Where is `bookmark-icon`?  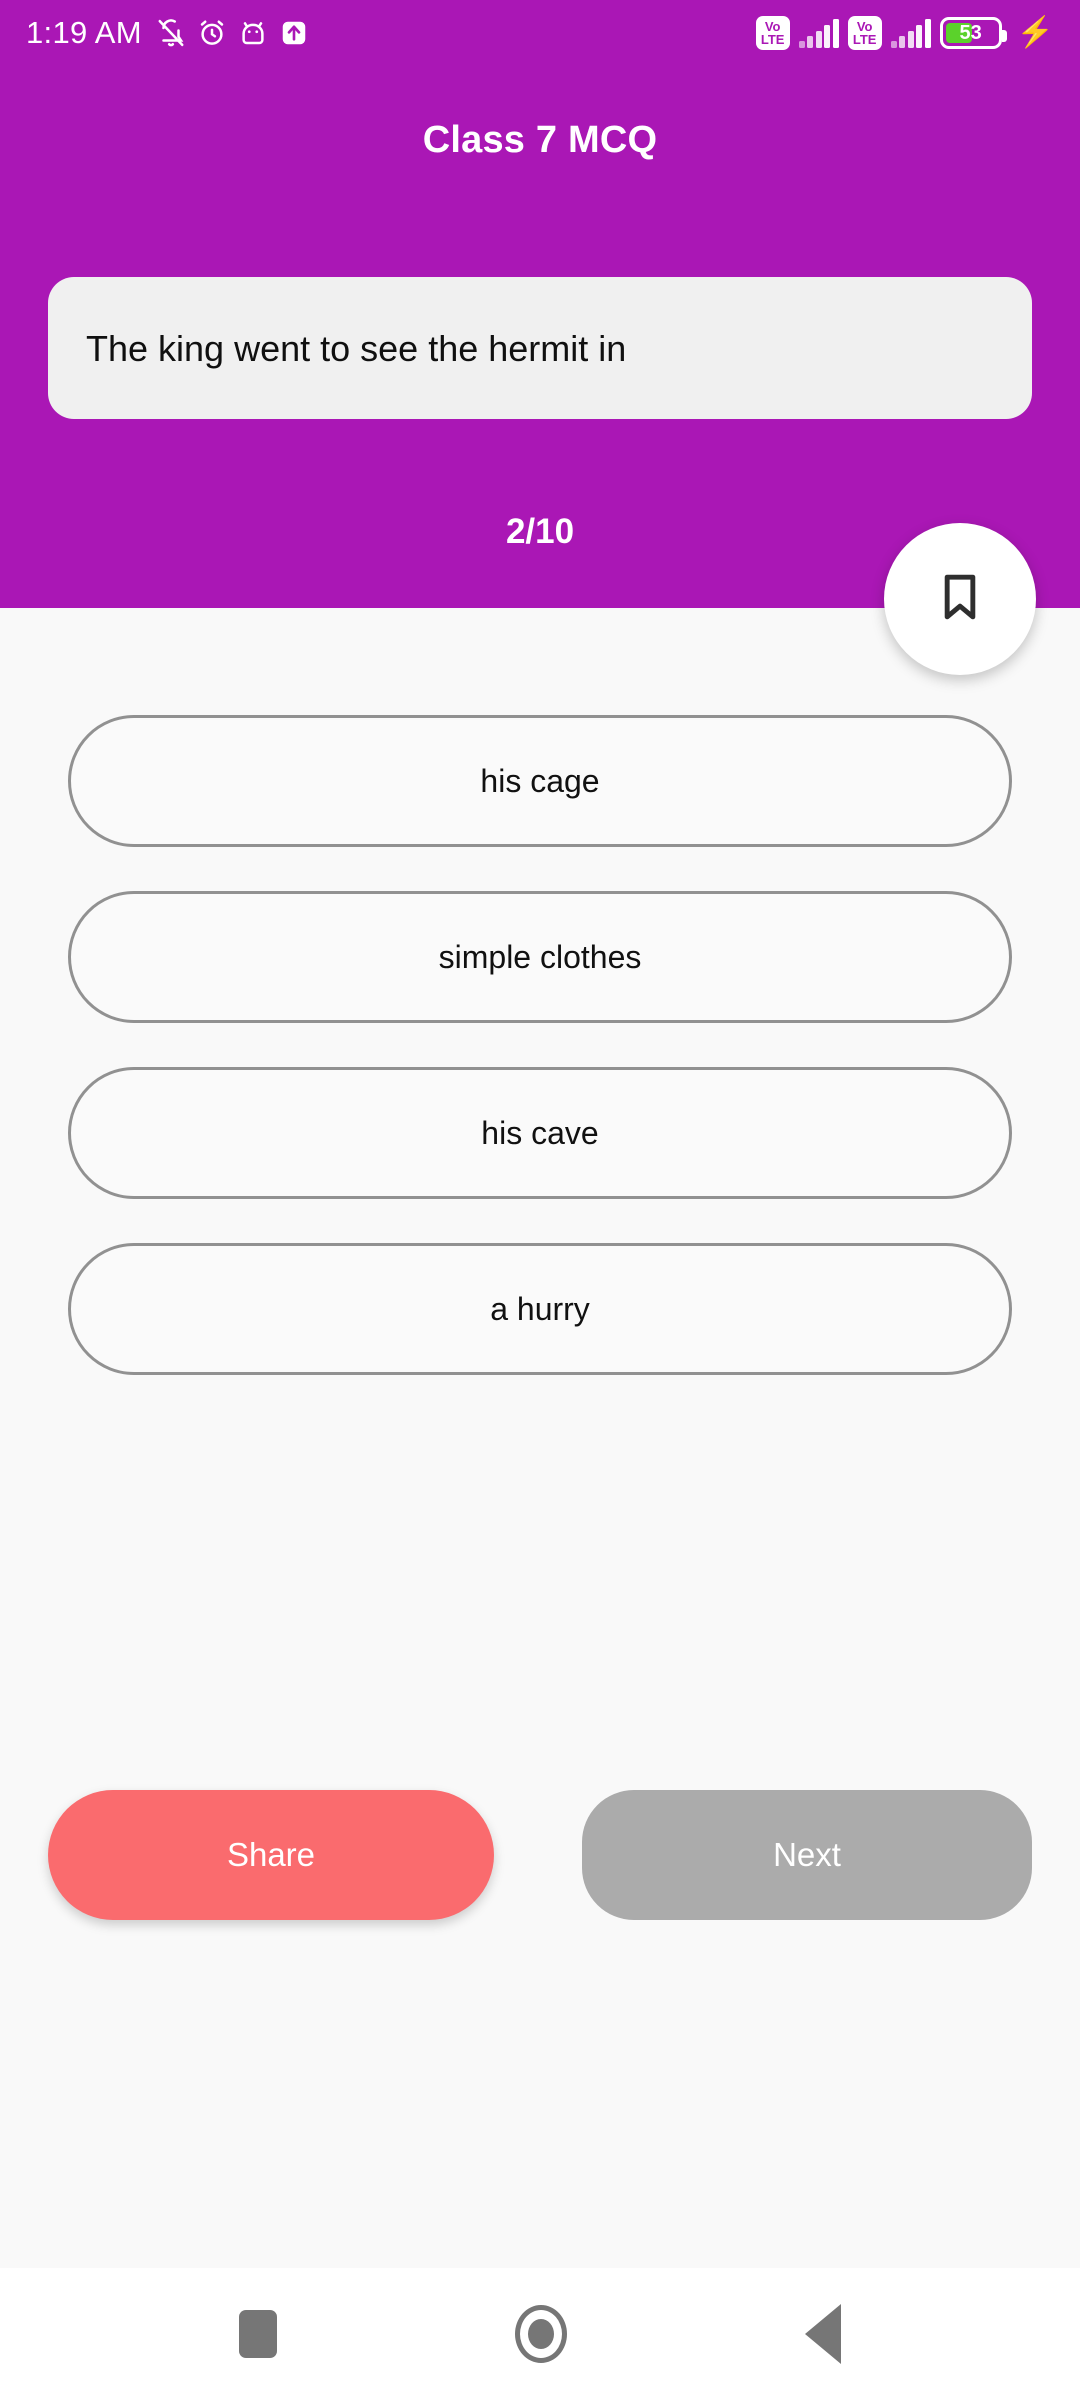 bookmark-icon is located at coordinates (960, 599).